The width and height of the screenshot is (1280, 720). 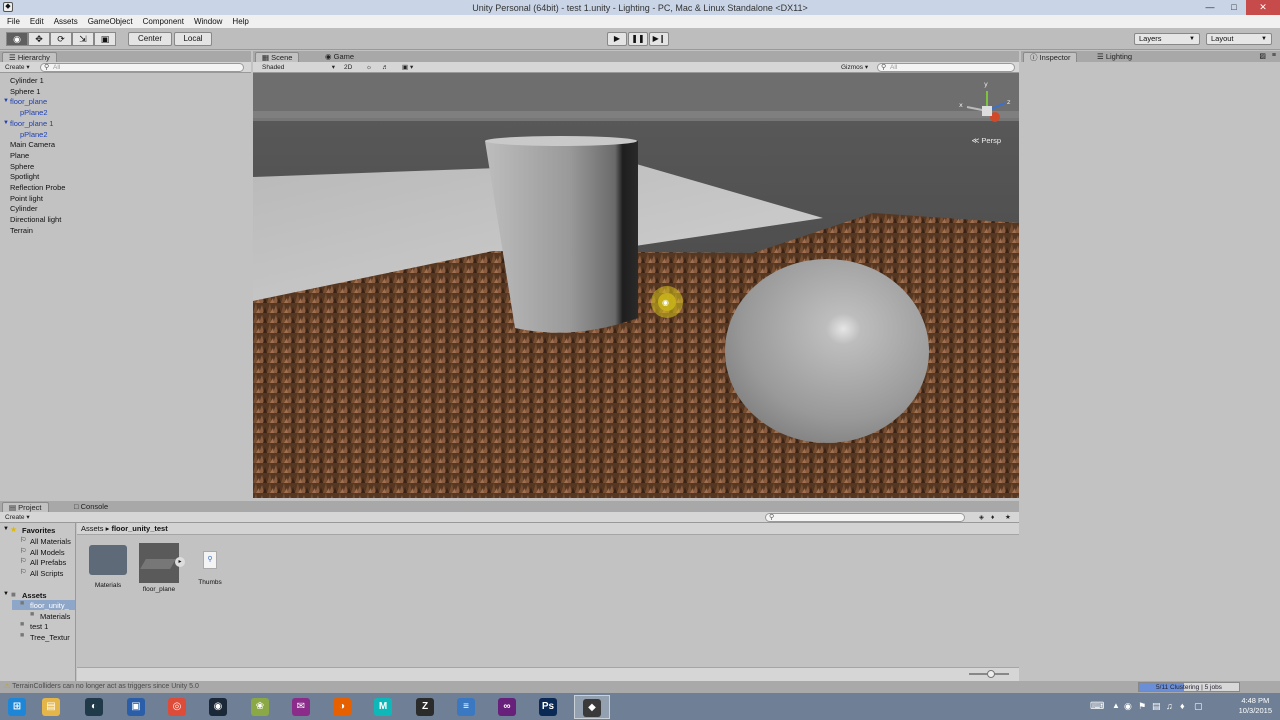 What do you see at coordinates (31, 123) in the screenshot?
I see `hierarchy-item: floor_plane 1` at bounding box center [31, 123].